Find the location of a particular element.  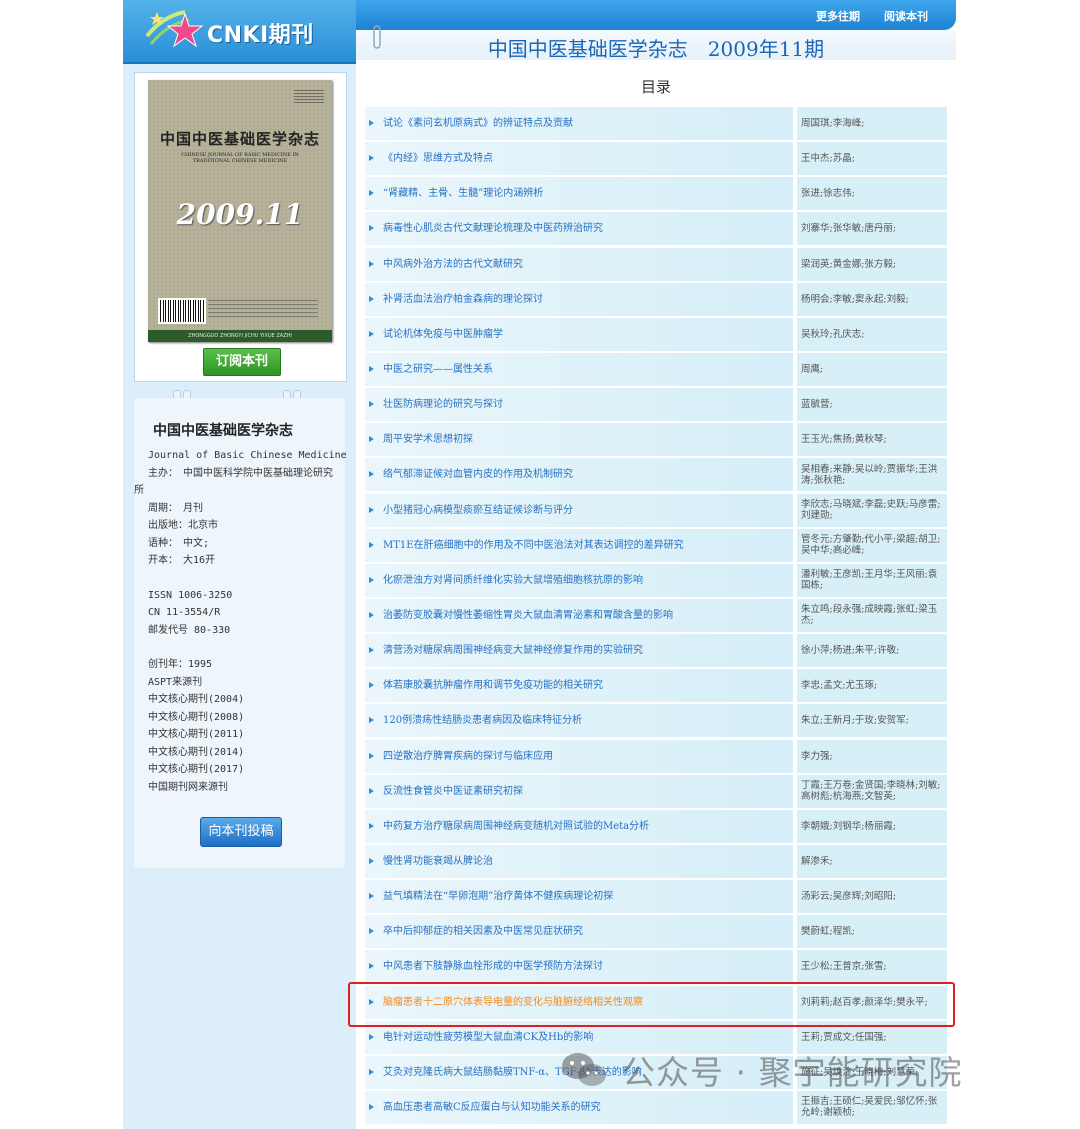

article-title-cell: 体若康胶囊抗肿瘤作用和调节免疫功能的相关研究 is located at coordinates (579, 686).